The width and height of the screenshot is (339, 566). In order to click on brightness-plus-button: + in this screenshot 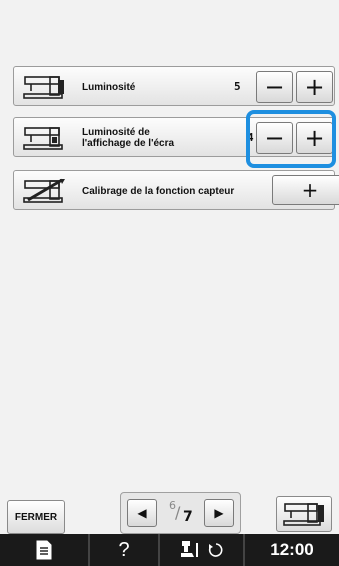, I will do `click(314, 87)`.